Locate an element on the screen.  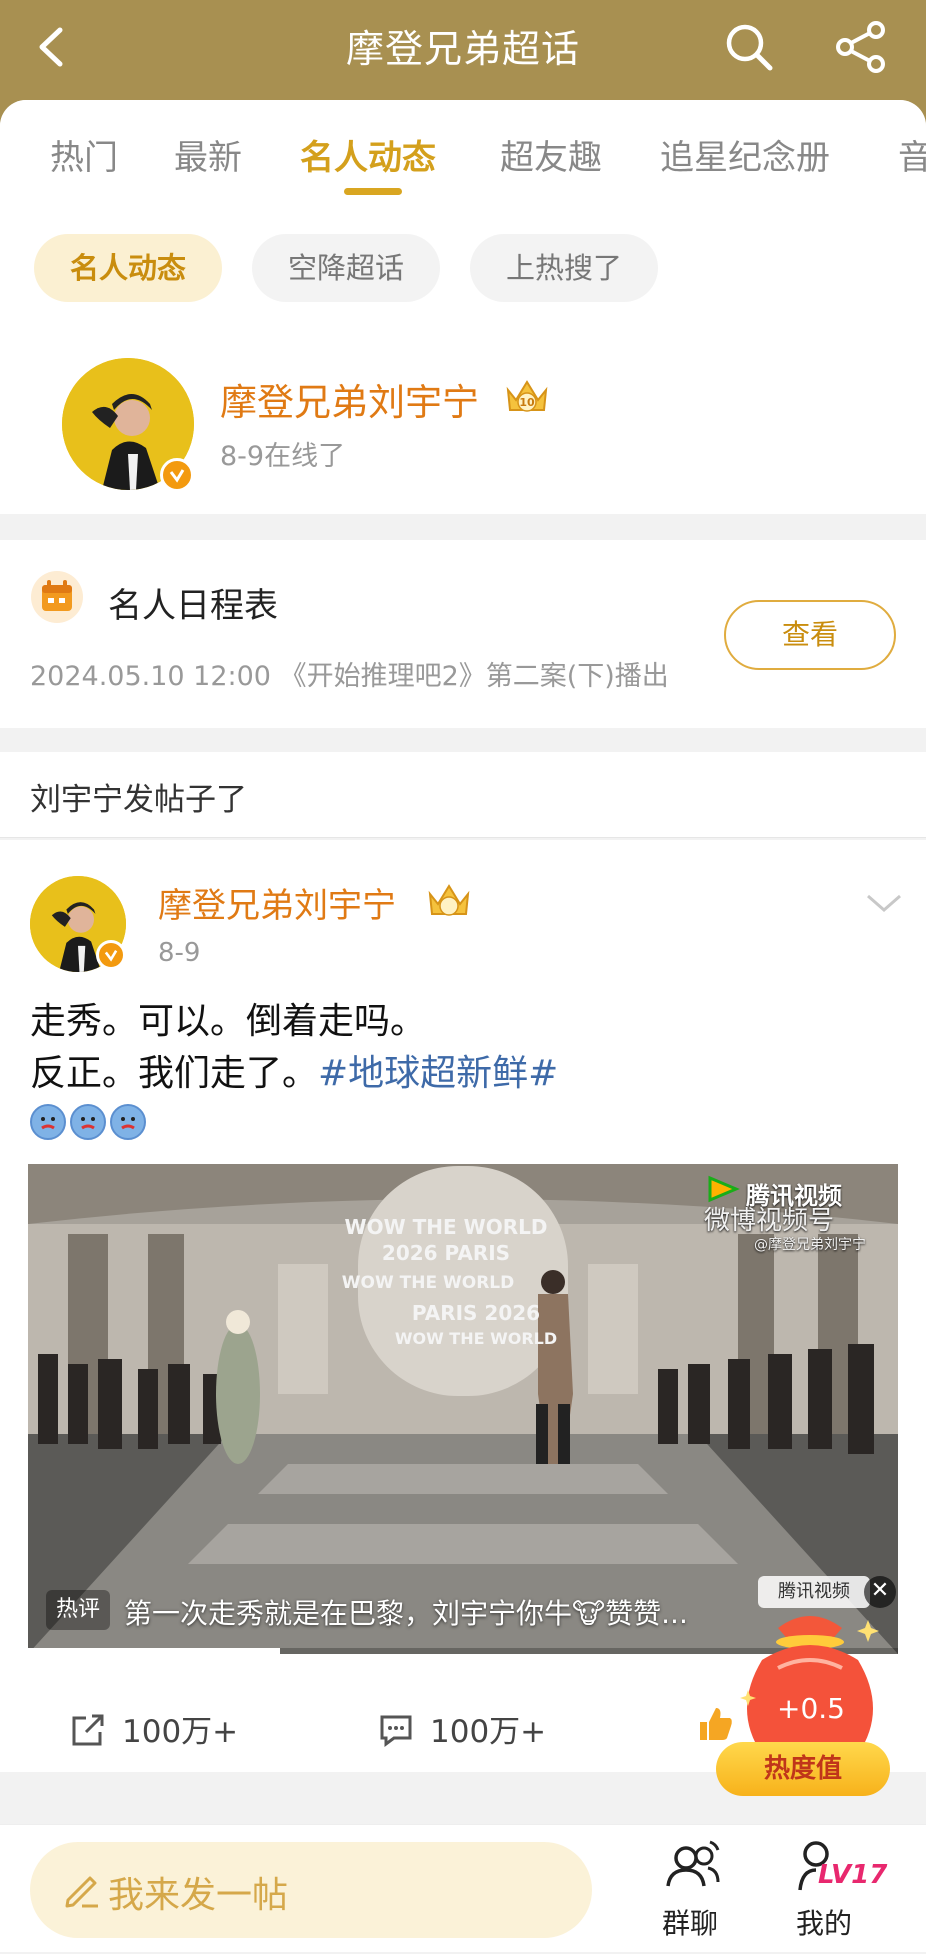
compose-placeholder: 我来发一帖 is located at coordinates (198, 1895).